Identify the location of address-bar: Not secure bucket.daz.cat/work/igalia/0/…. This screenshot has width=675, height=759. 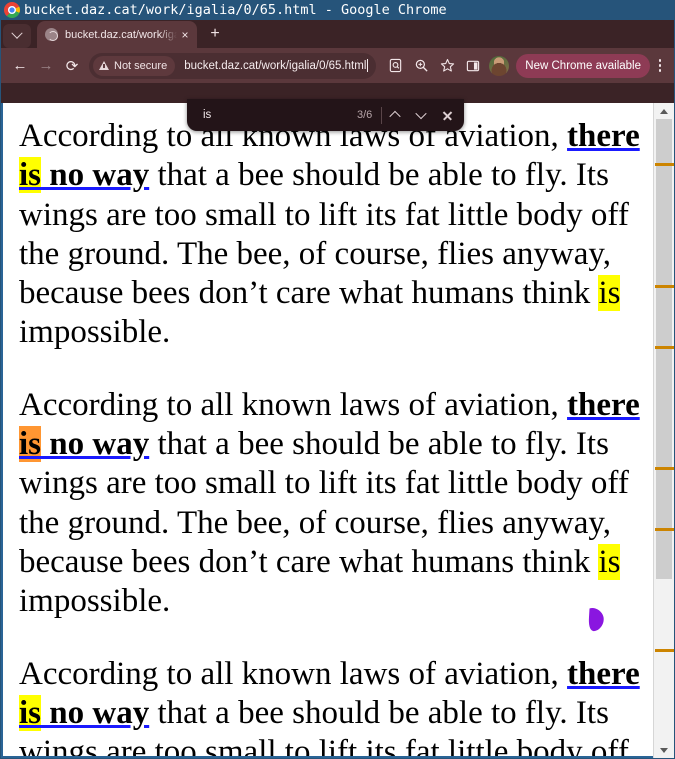
(233, 65).